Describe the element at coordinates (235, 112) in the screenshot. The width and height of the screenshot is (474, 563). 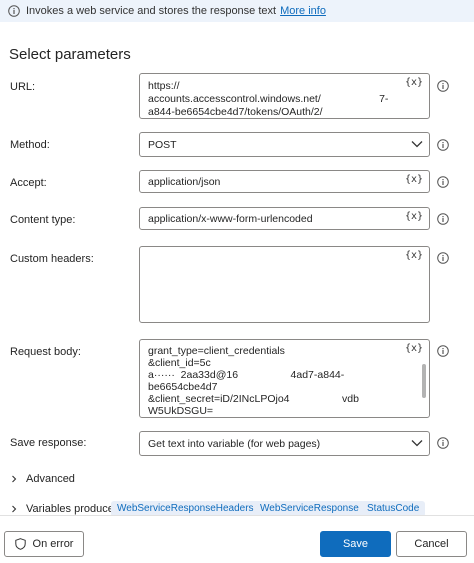
I see `url-line-3: a844-be6654cbe4d7/tokens/OAuth/2/` at that location.